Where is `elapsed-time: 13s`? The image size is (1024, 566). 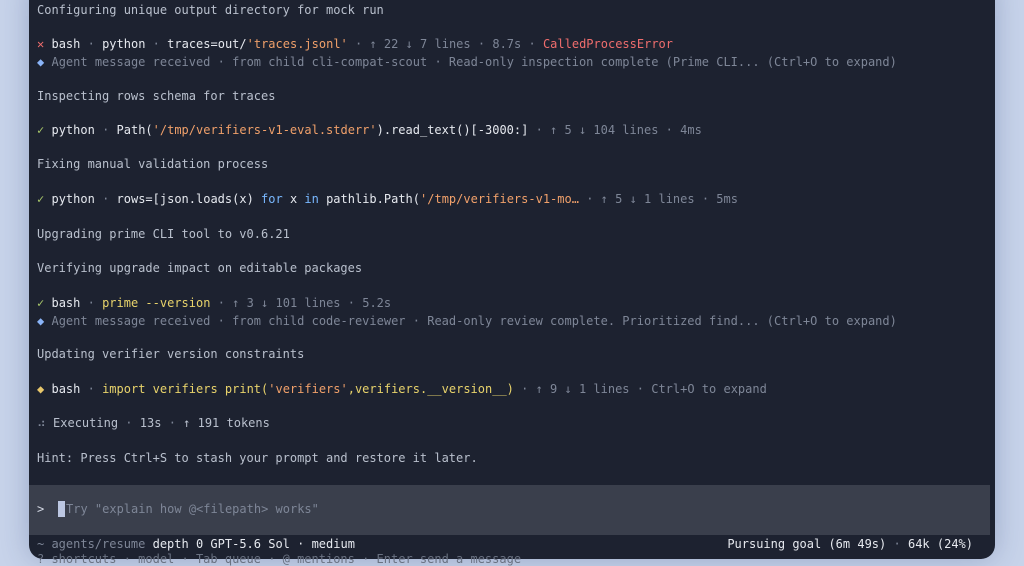
elapsed-time: 13s is located at coordinates (150, 423).